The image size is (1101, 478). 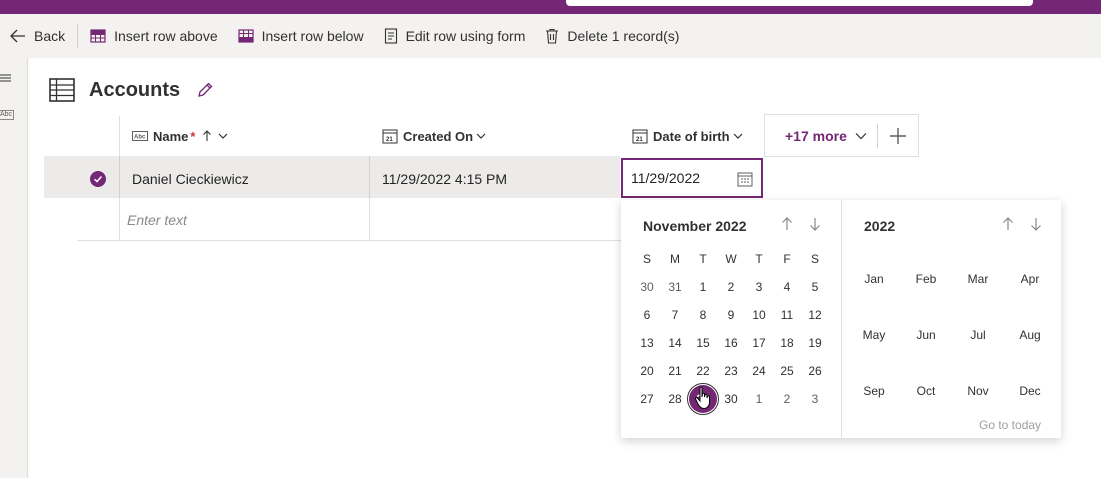 I want to click on pencil-icon, so click(x=205, y=90).